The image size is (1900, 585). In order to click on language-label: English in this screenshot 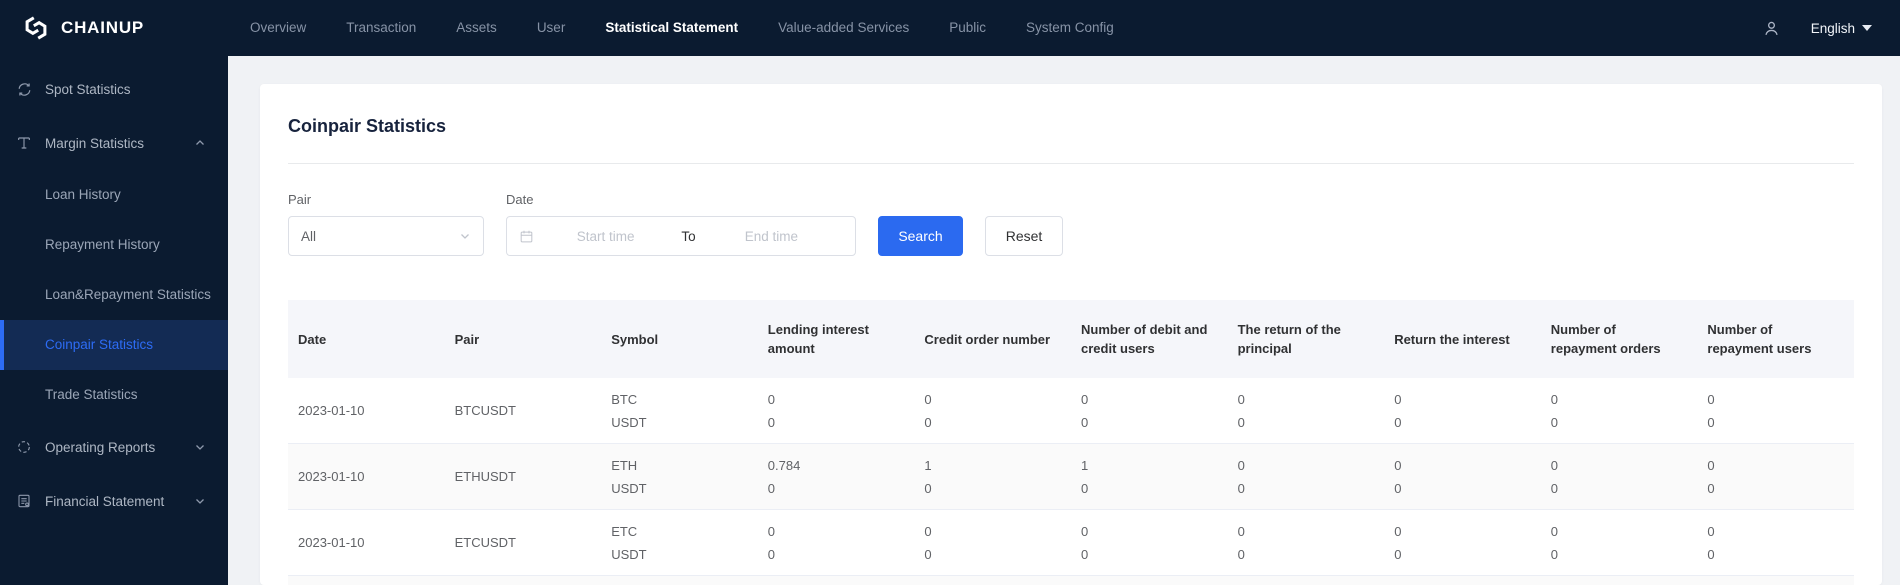, I will do `click(1832, 28)`.